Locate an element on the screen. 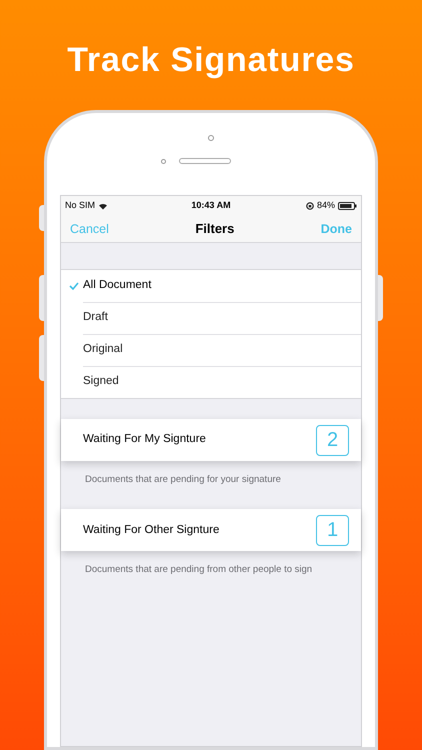  filter-label: All Document is located at coordinates (117, 286).